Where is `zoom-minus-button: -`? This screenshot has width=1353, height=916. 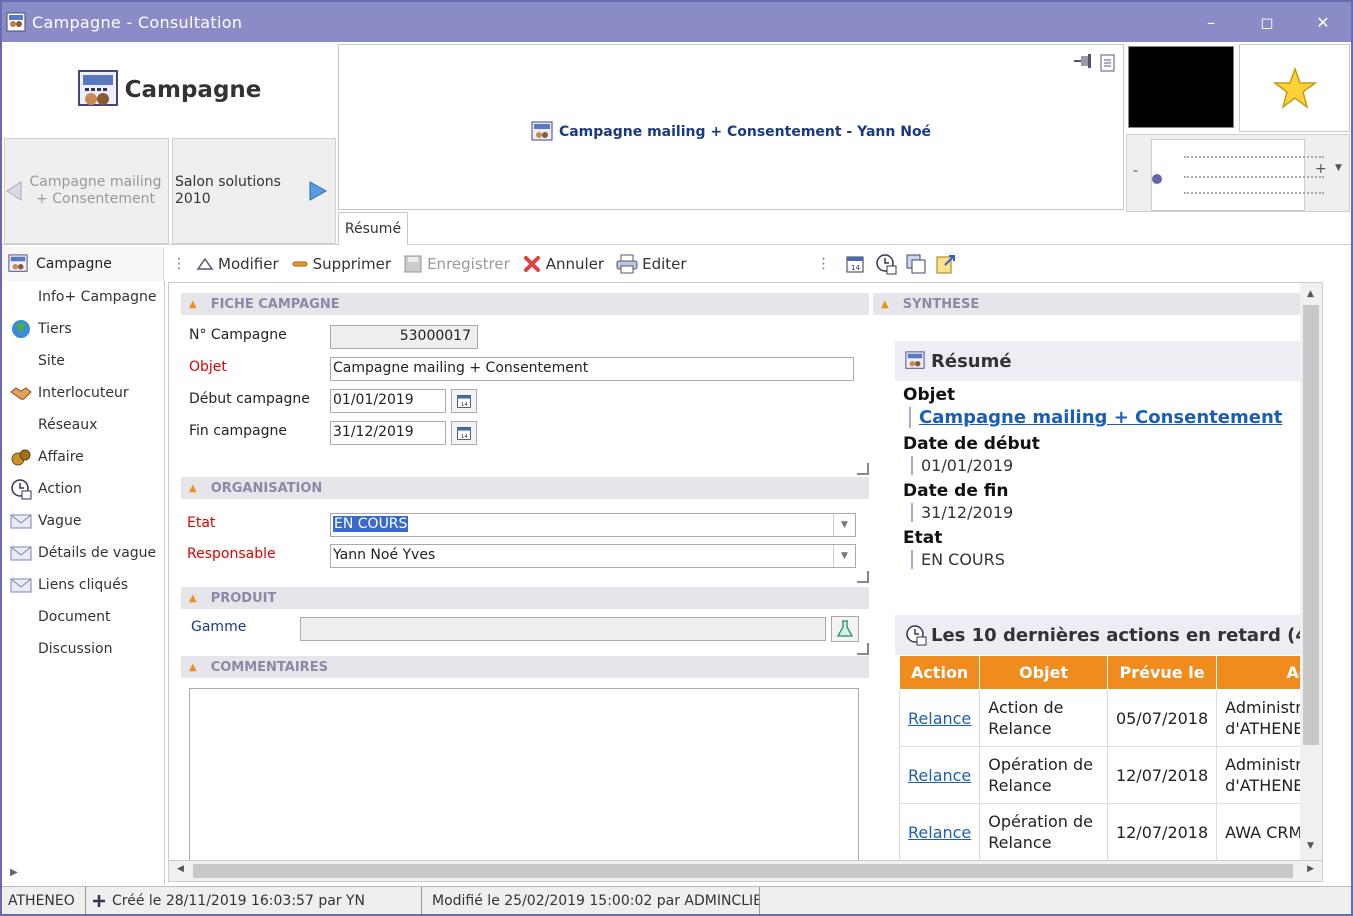
zoom-minus-button: - is located at coordinates (1135, 171).